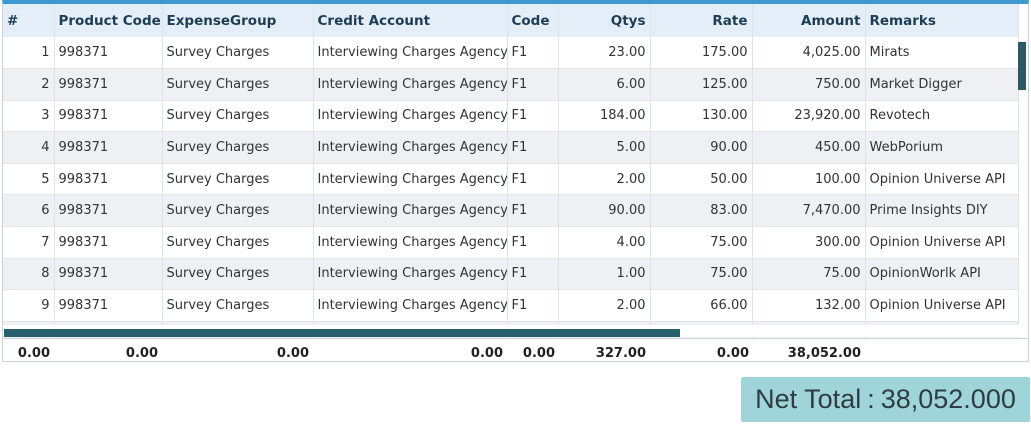  I want to click on cell-qty: 6.00, so click(604, 84).